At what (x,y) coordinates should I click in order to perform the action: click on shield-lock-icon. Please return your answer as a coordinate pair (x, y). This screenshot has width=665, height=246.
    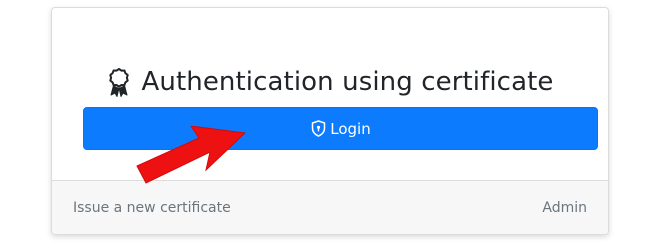
    Looking at the image, I should click on (318, 129).